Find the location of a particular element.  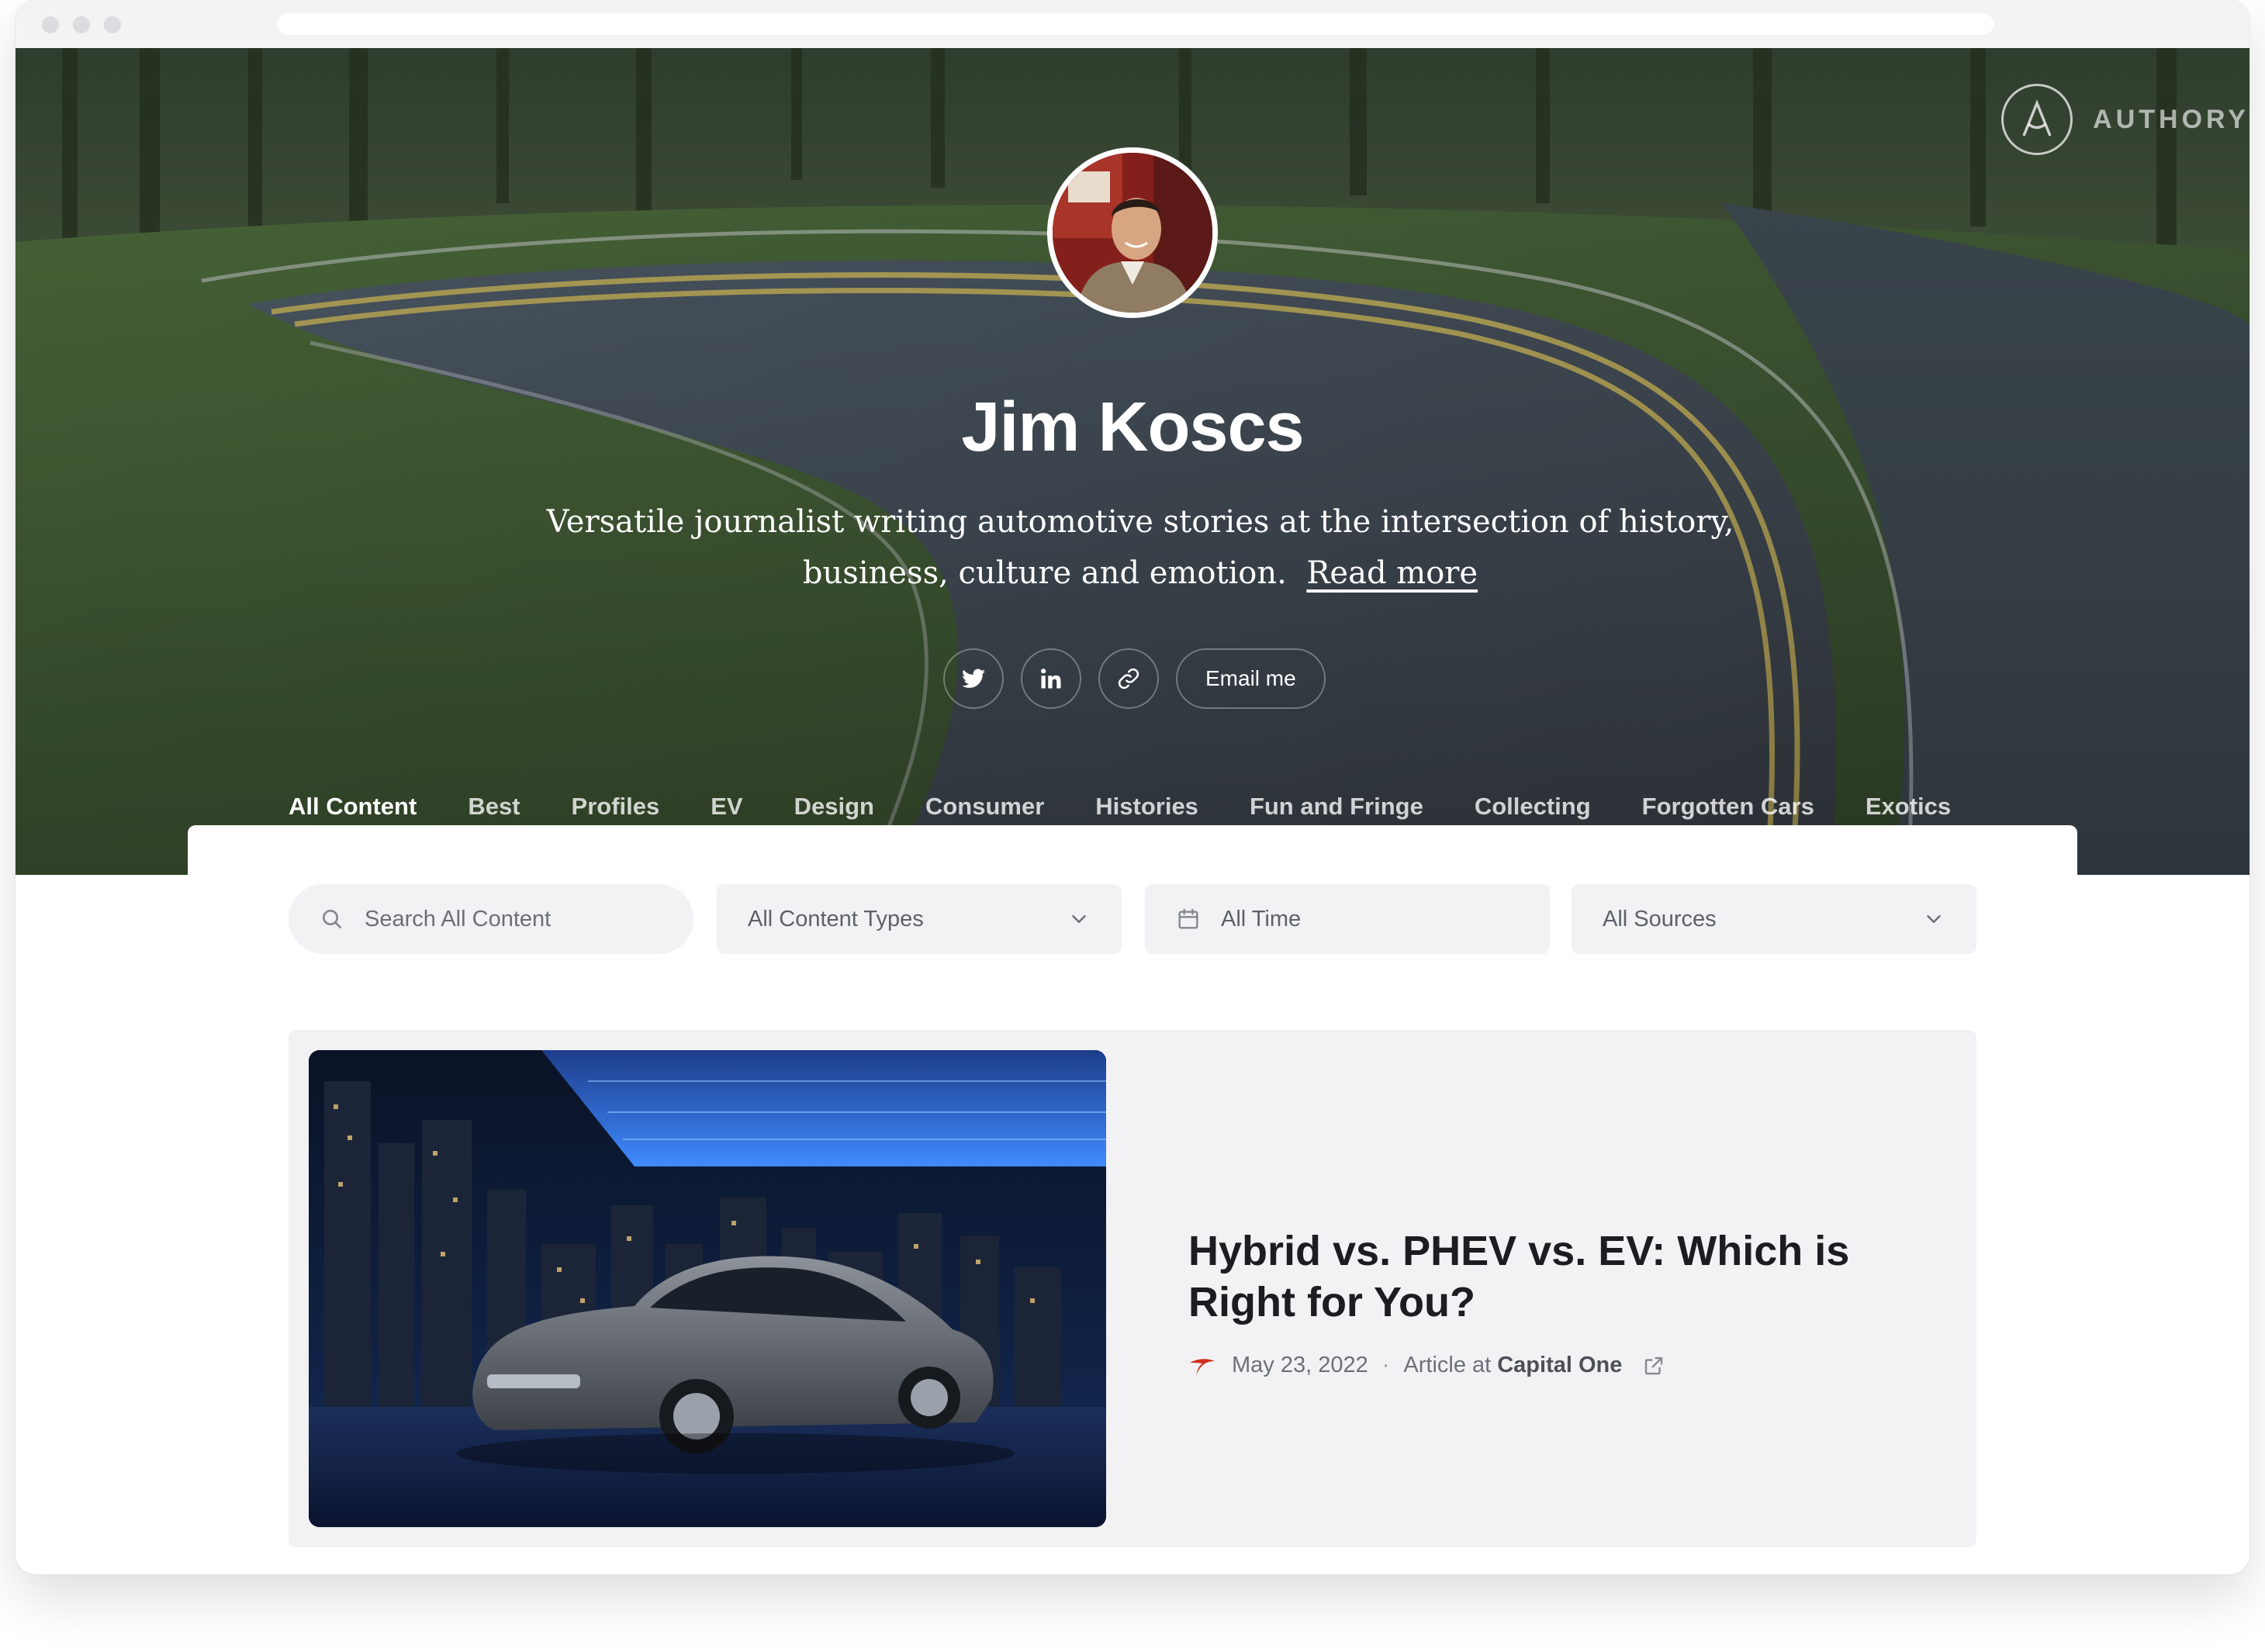

article-date: May 23, 2022 is located at coordinates (1300, 1365).